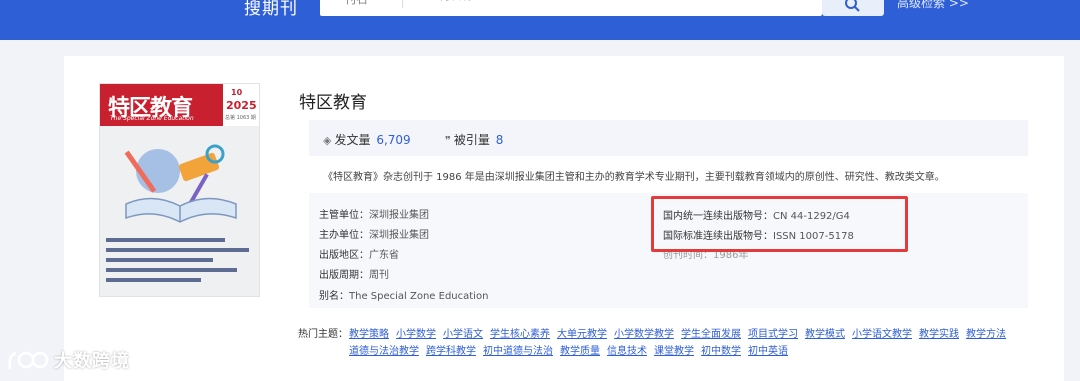 The height and width of the screenshot is (381, 1080). What do you see at coordinates (668, 138) in the screenshot?
I see `stats-bar: ◈ 发文量 6,709 ❞ 被引量 8` at bounding box center [668, 138].